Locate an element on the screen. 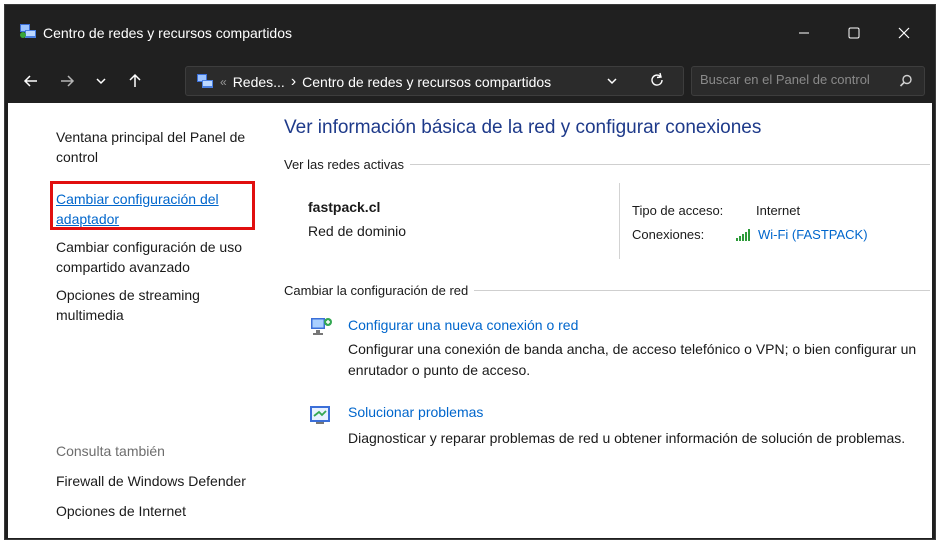  close-icon is located at coordinates (904, 33).